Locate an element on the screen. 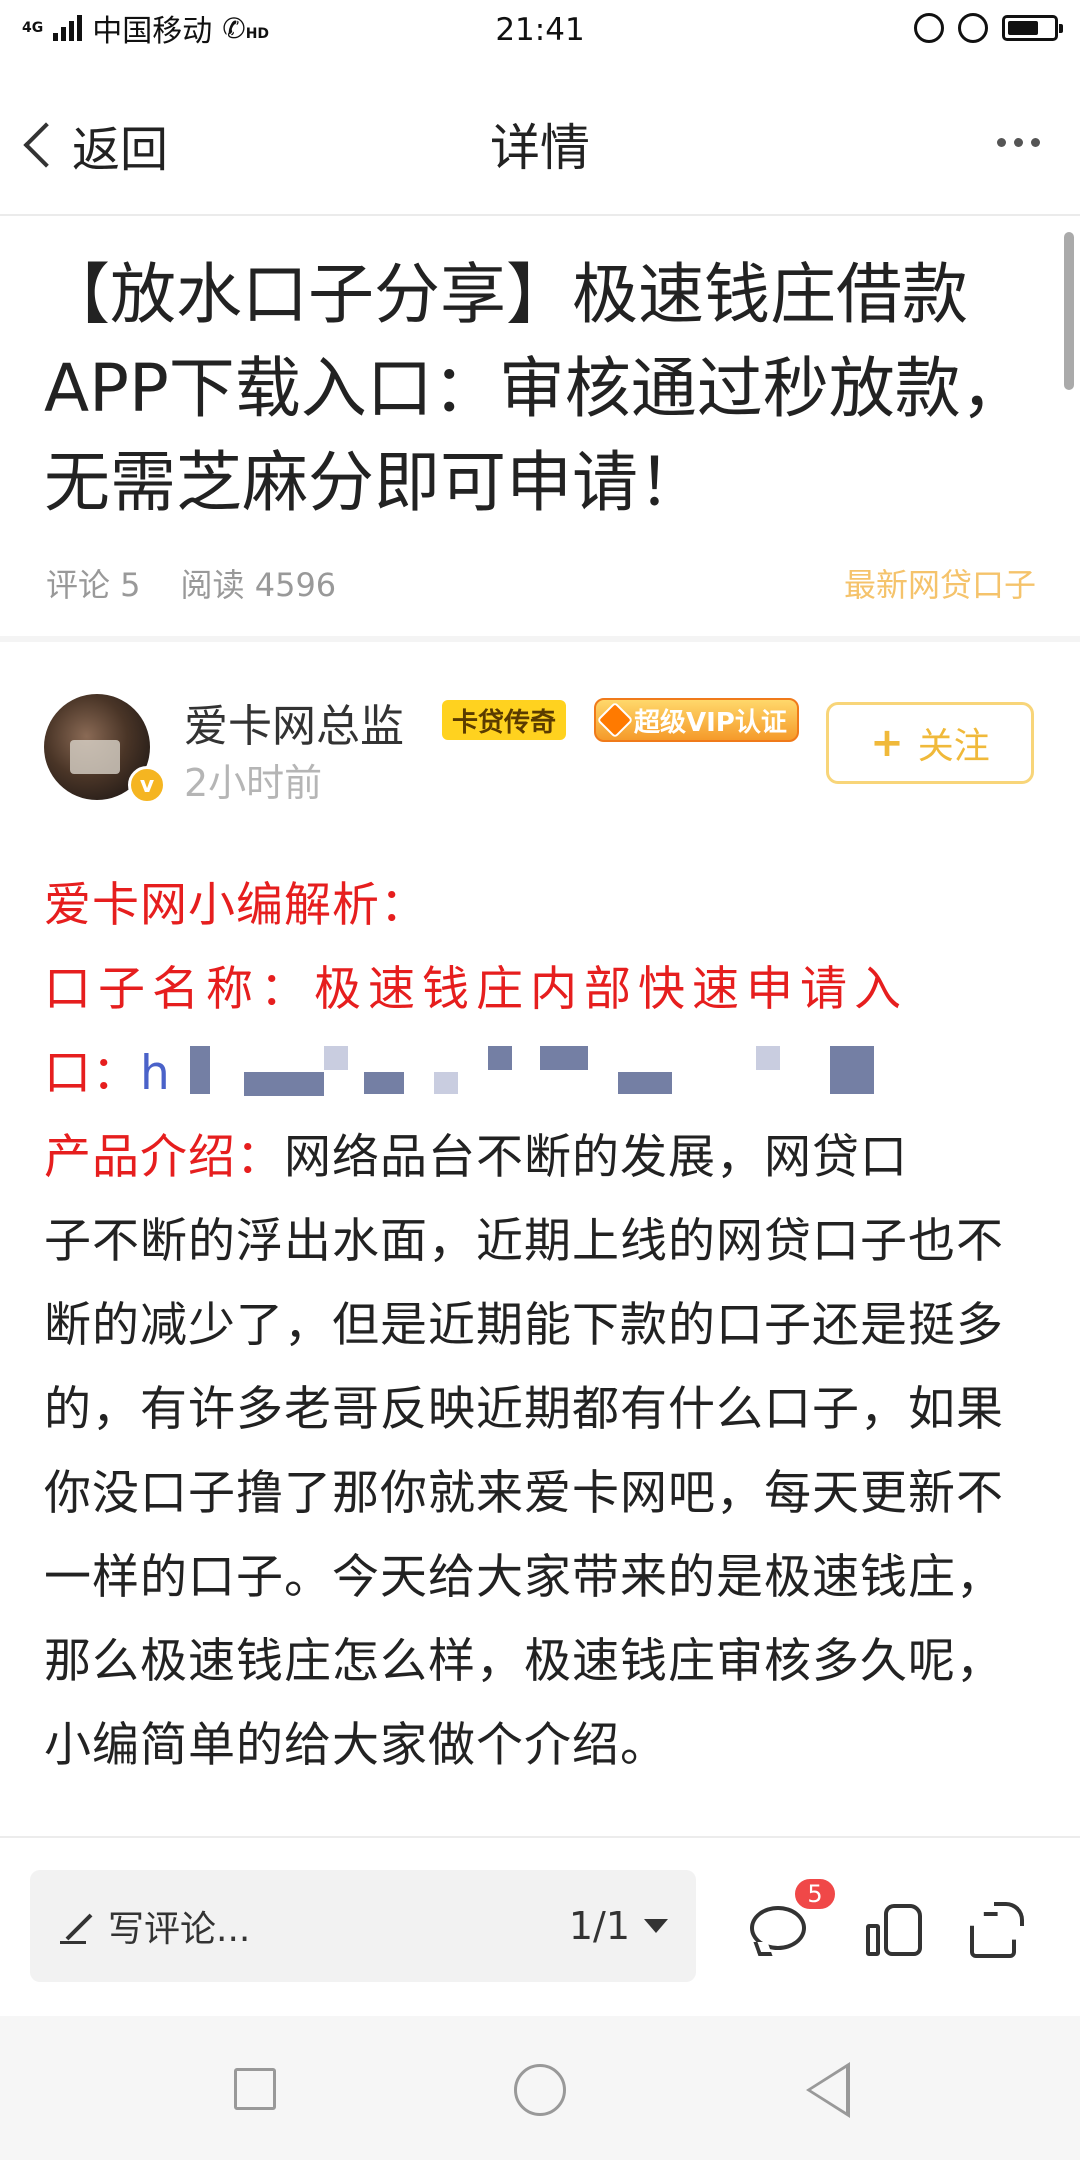 This screenshot has height=2160, width=1080. back-label: 返回 is located at coordinates (120, 150).